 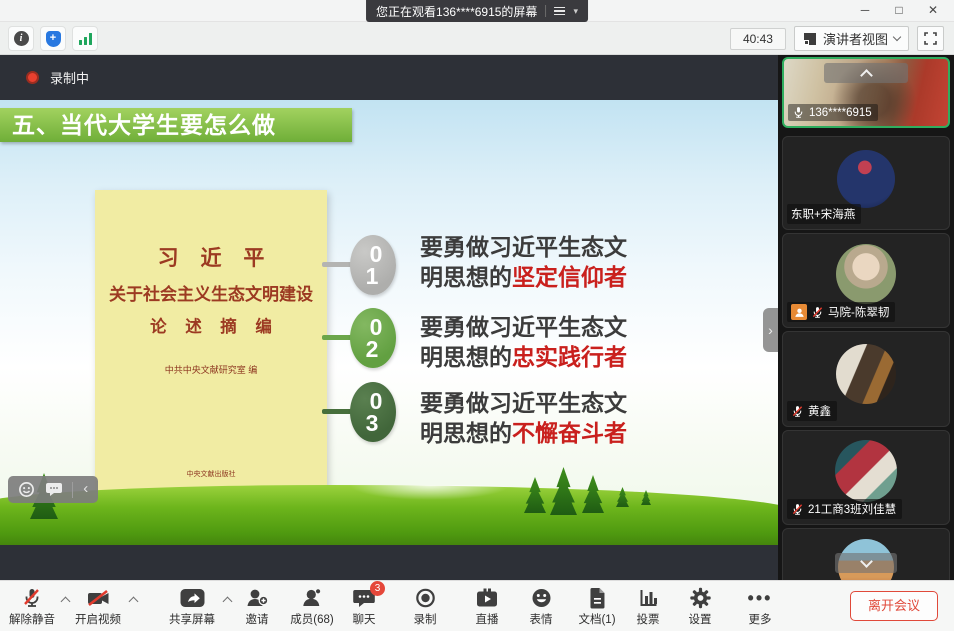 I want to click on participant-tile-active: 136****6915, so click(x=866, y=92).